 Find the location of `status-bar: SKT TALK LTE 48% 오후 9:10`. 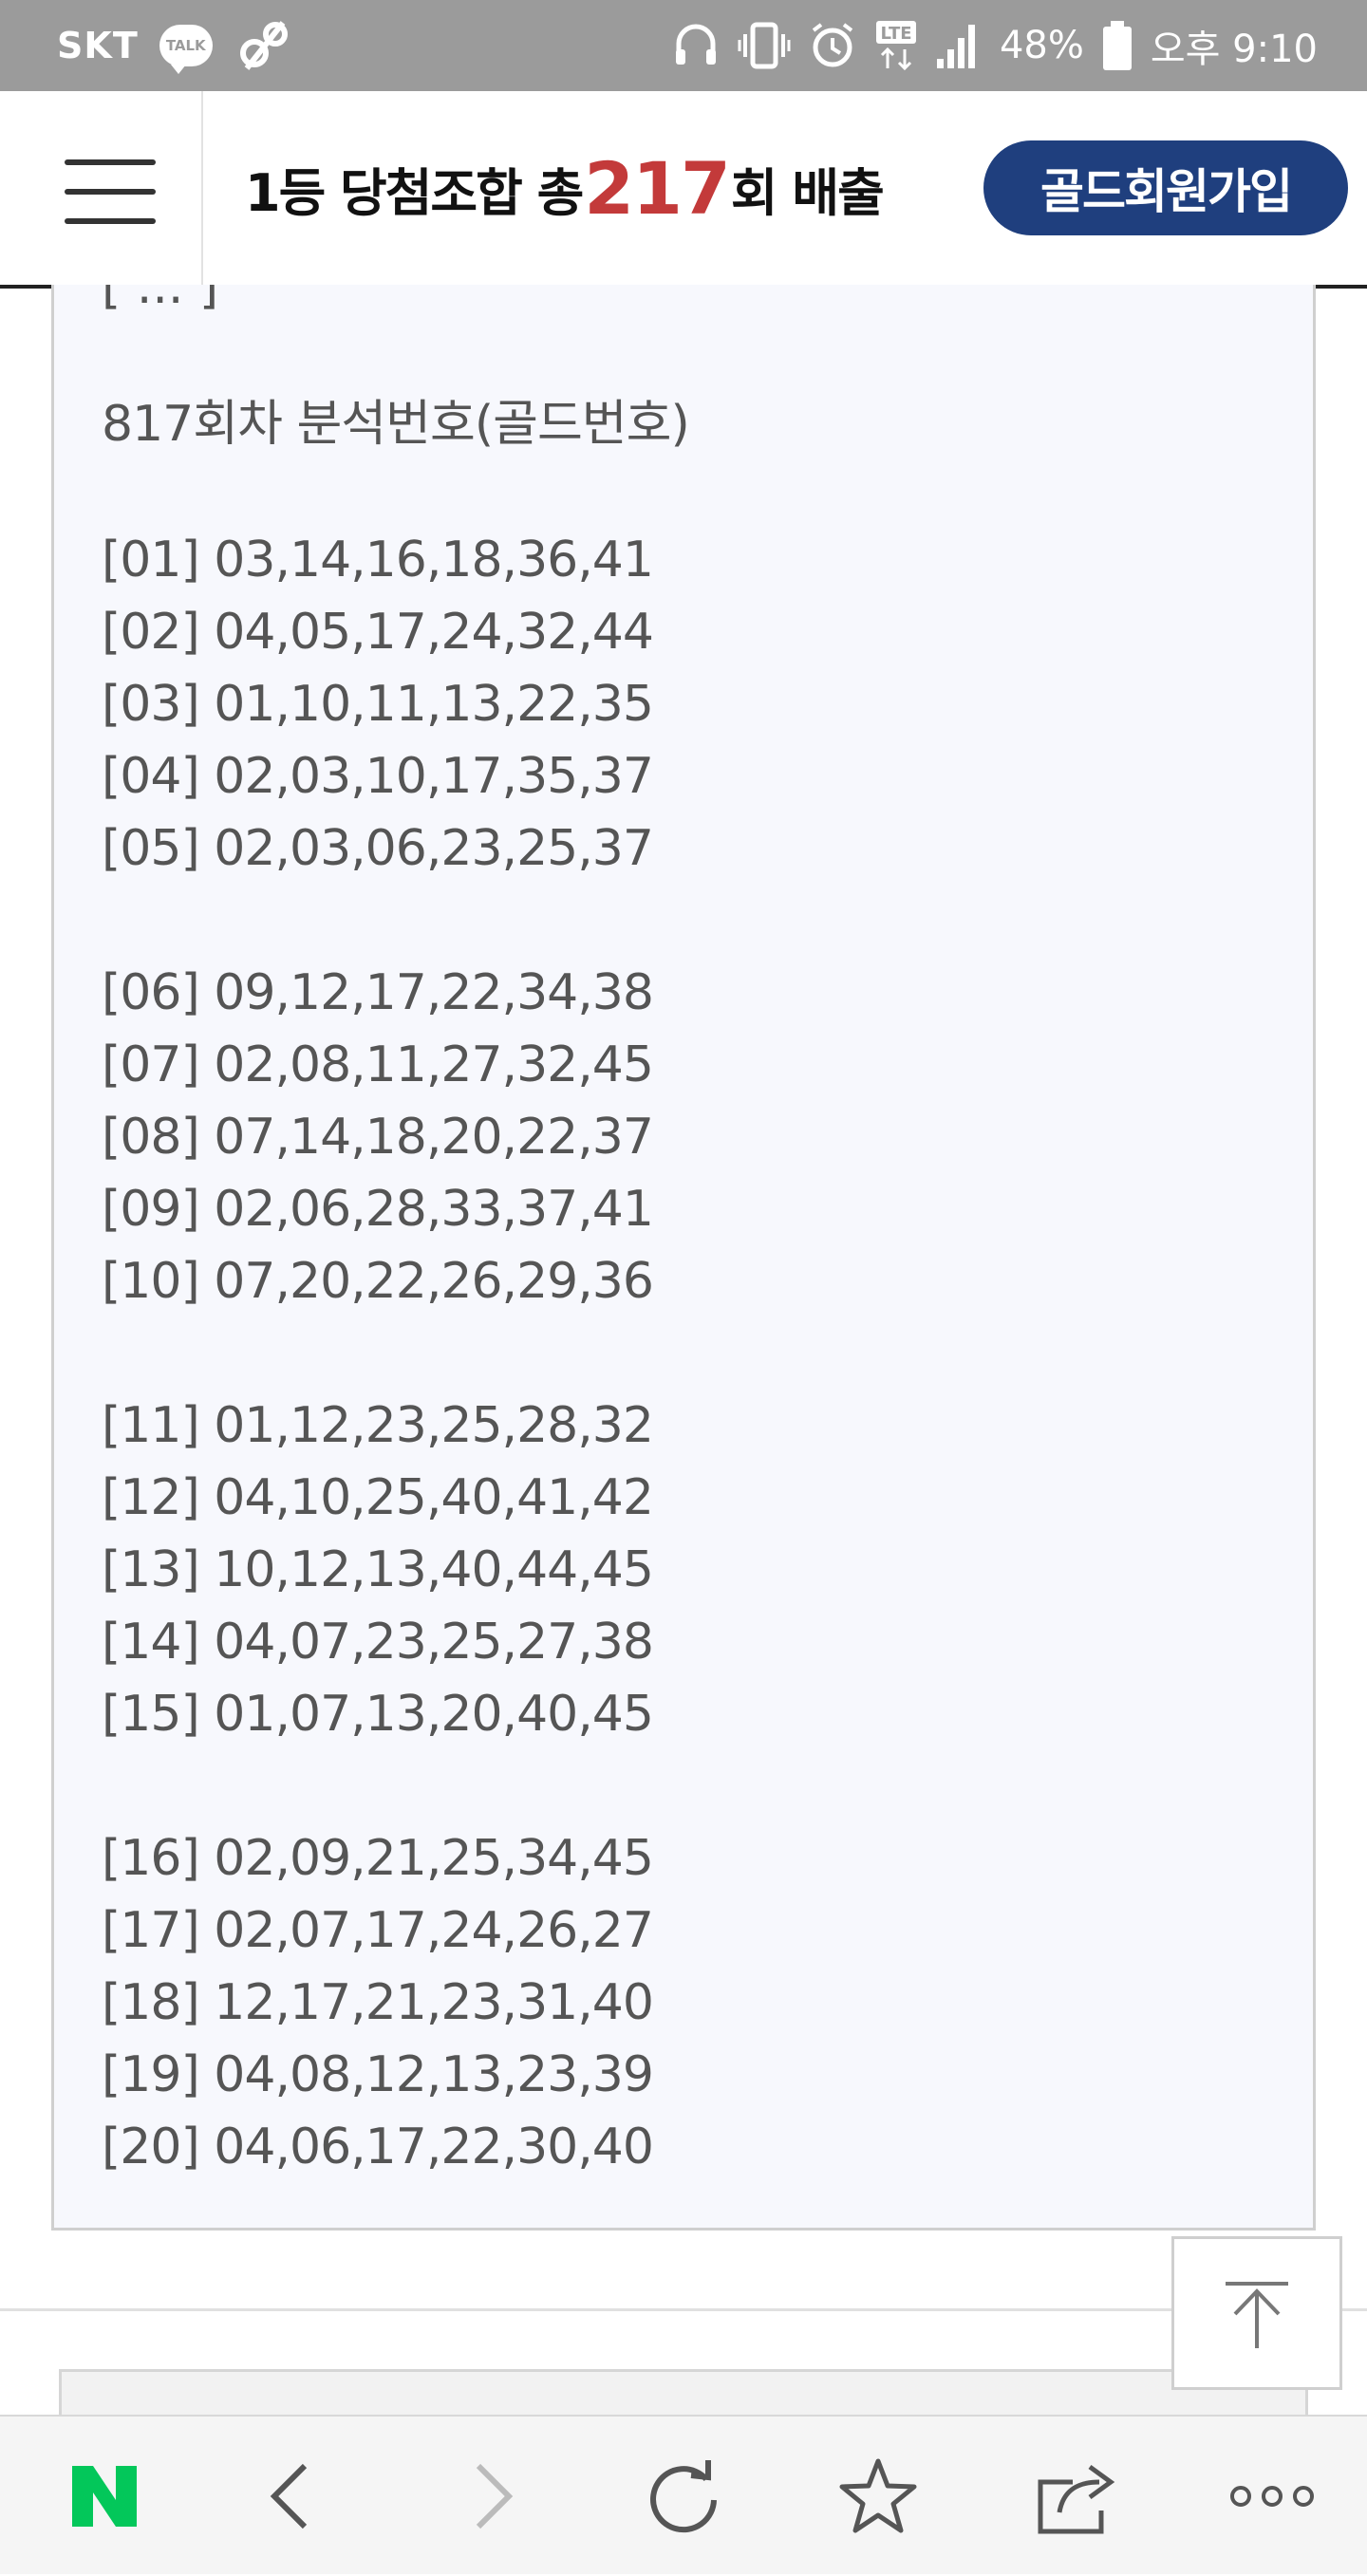

status-bar: SKT TALK LTE 48% 오후 9:10 is located at coordinates (683, 45).